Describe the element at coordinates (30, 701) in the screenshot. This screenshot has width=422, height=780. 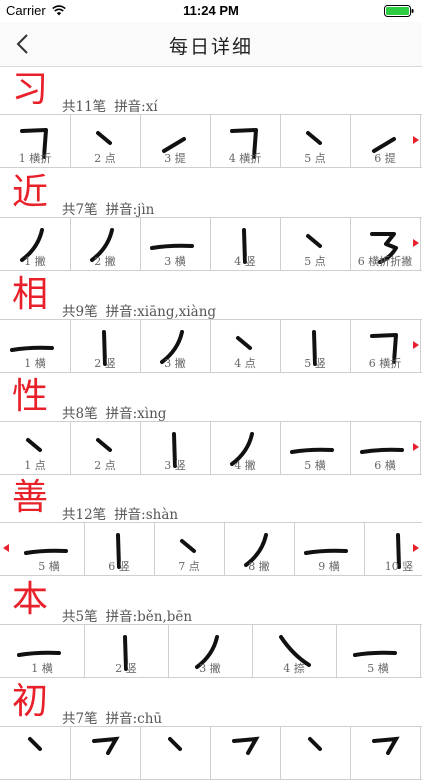
I see `character-glyph: 初` at that location.